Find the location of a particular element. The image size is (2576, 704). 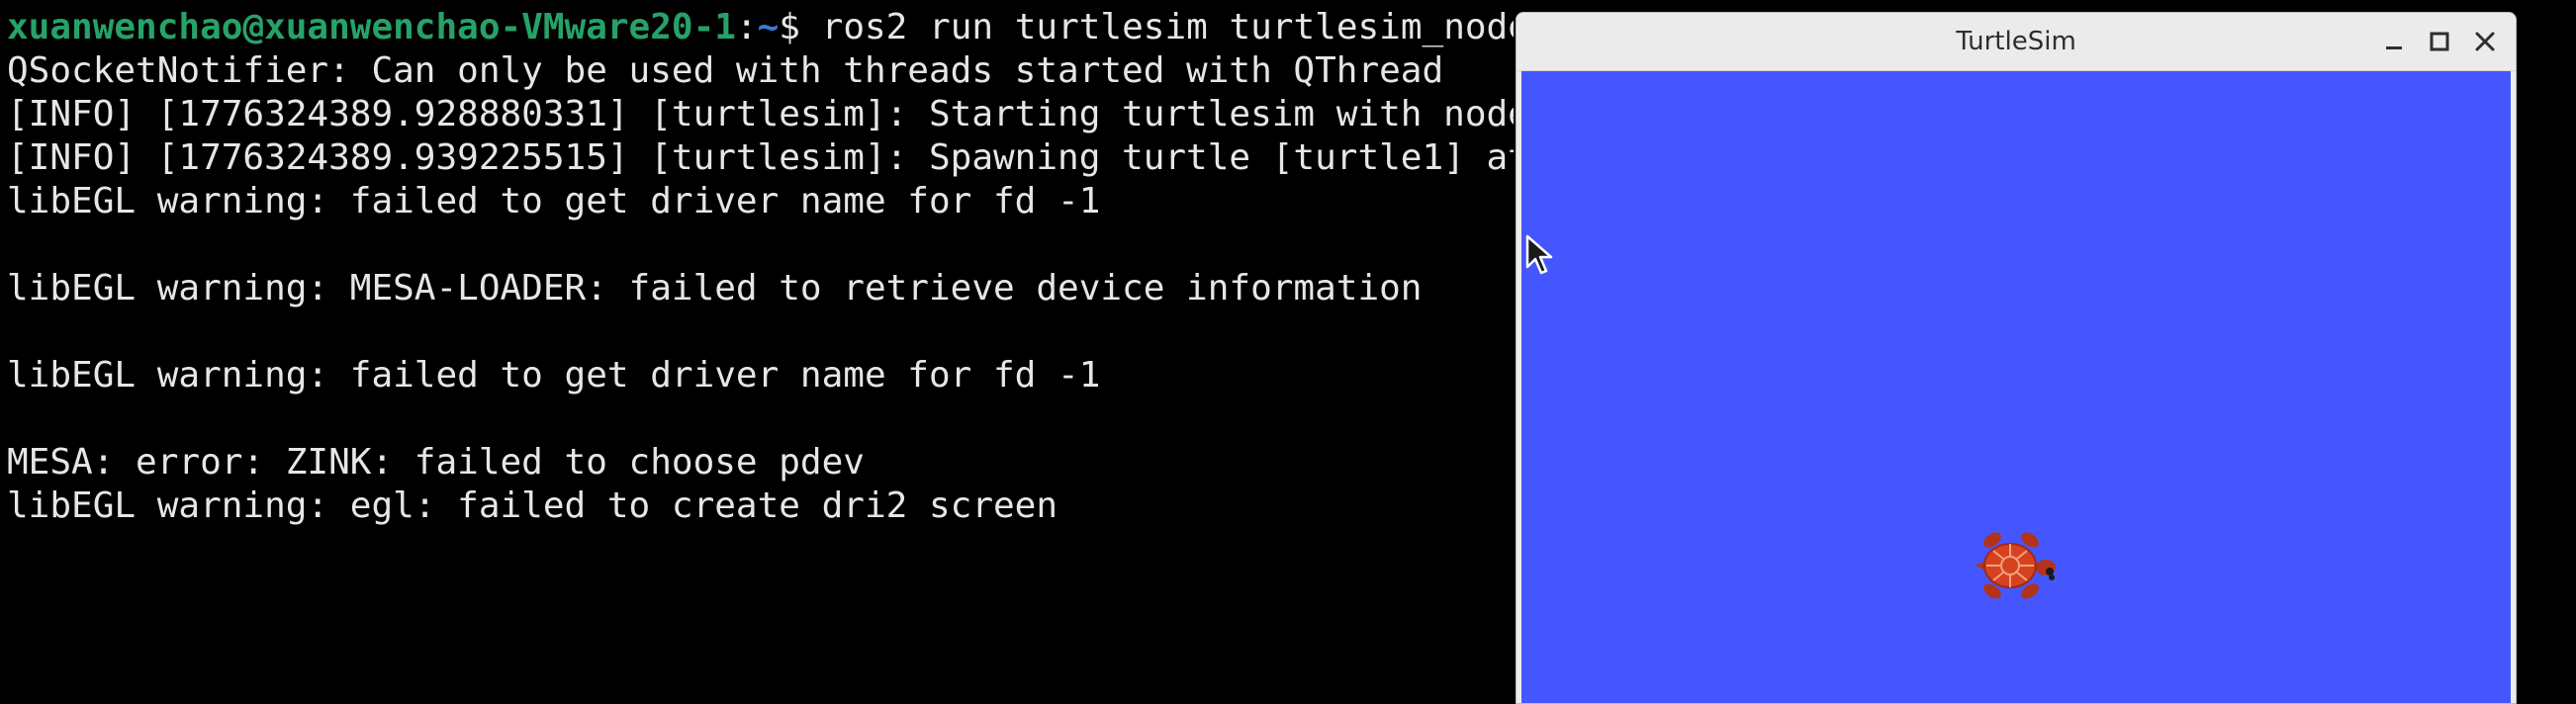

minimize-button is located at coordinates (2394, 41).